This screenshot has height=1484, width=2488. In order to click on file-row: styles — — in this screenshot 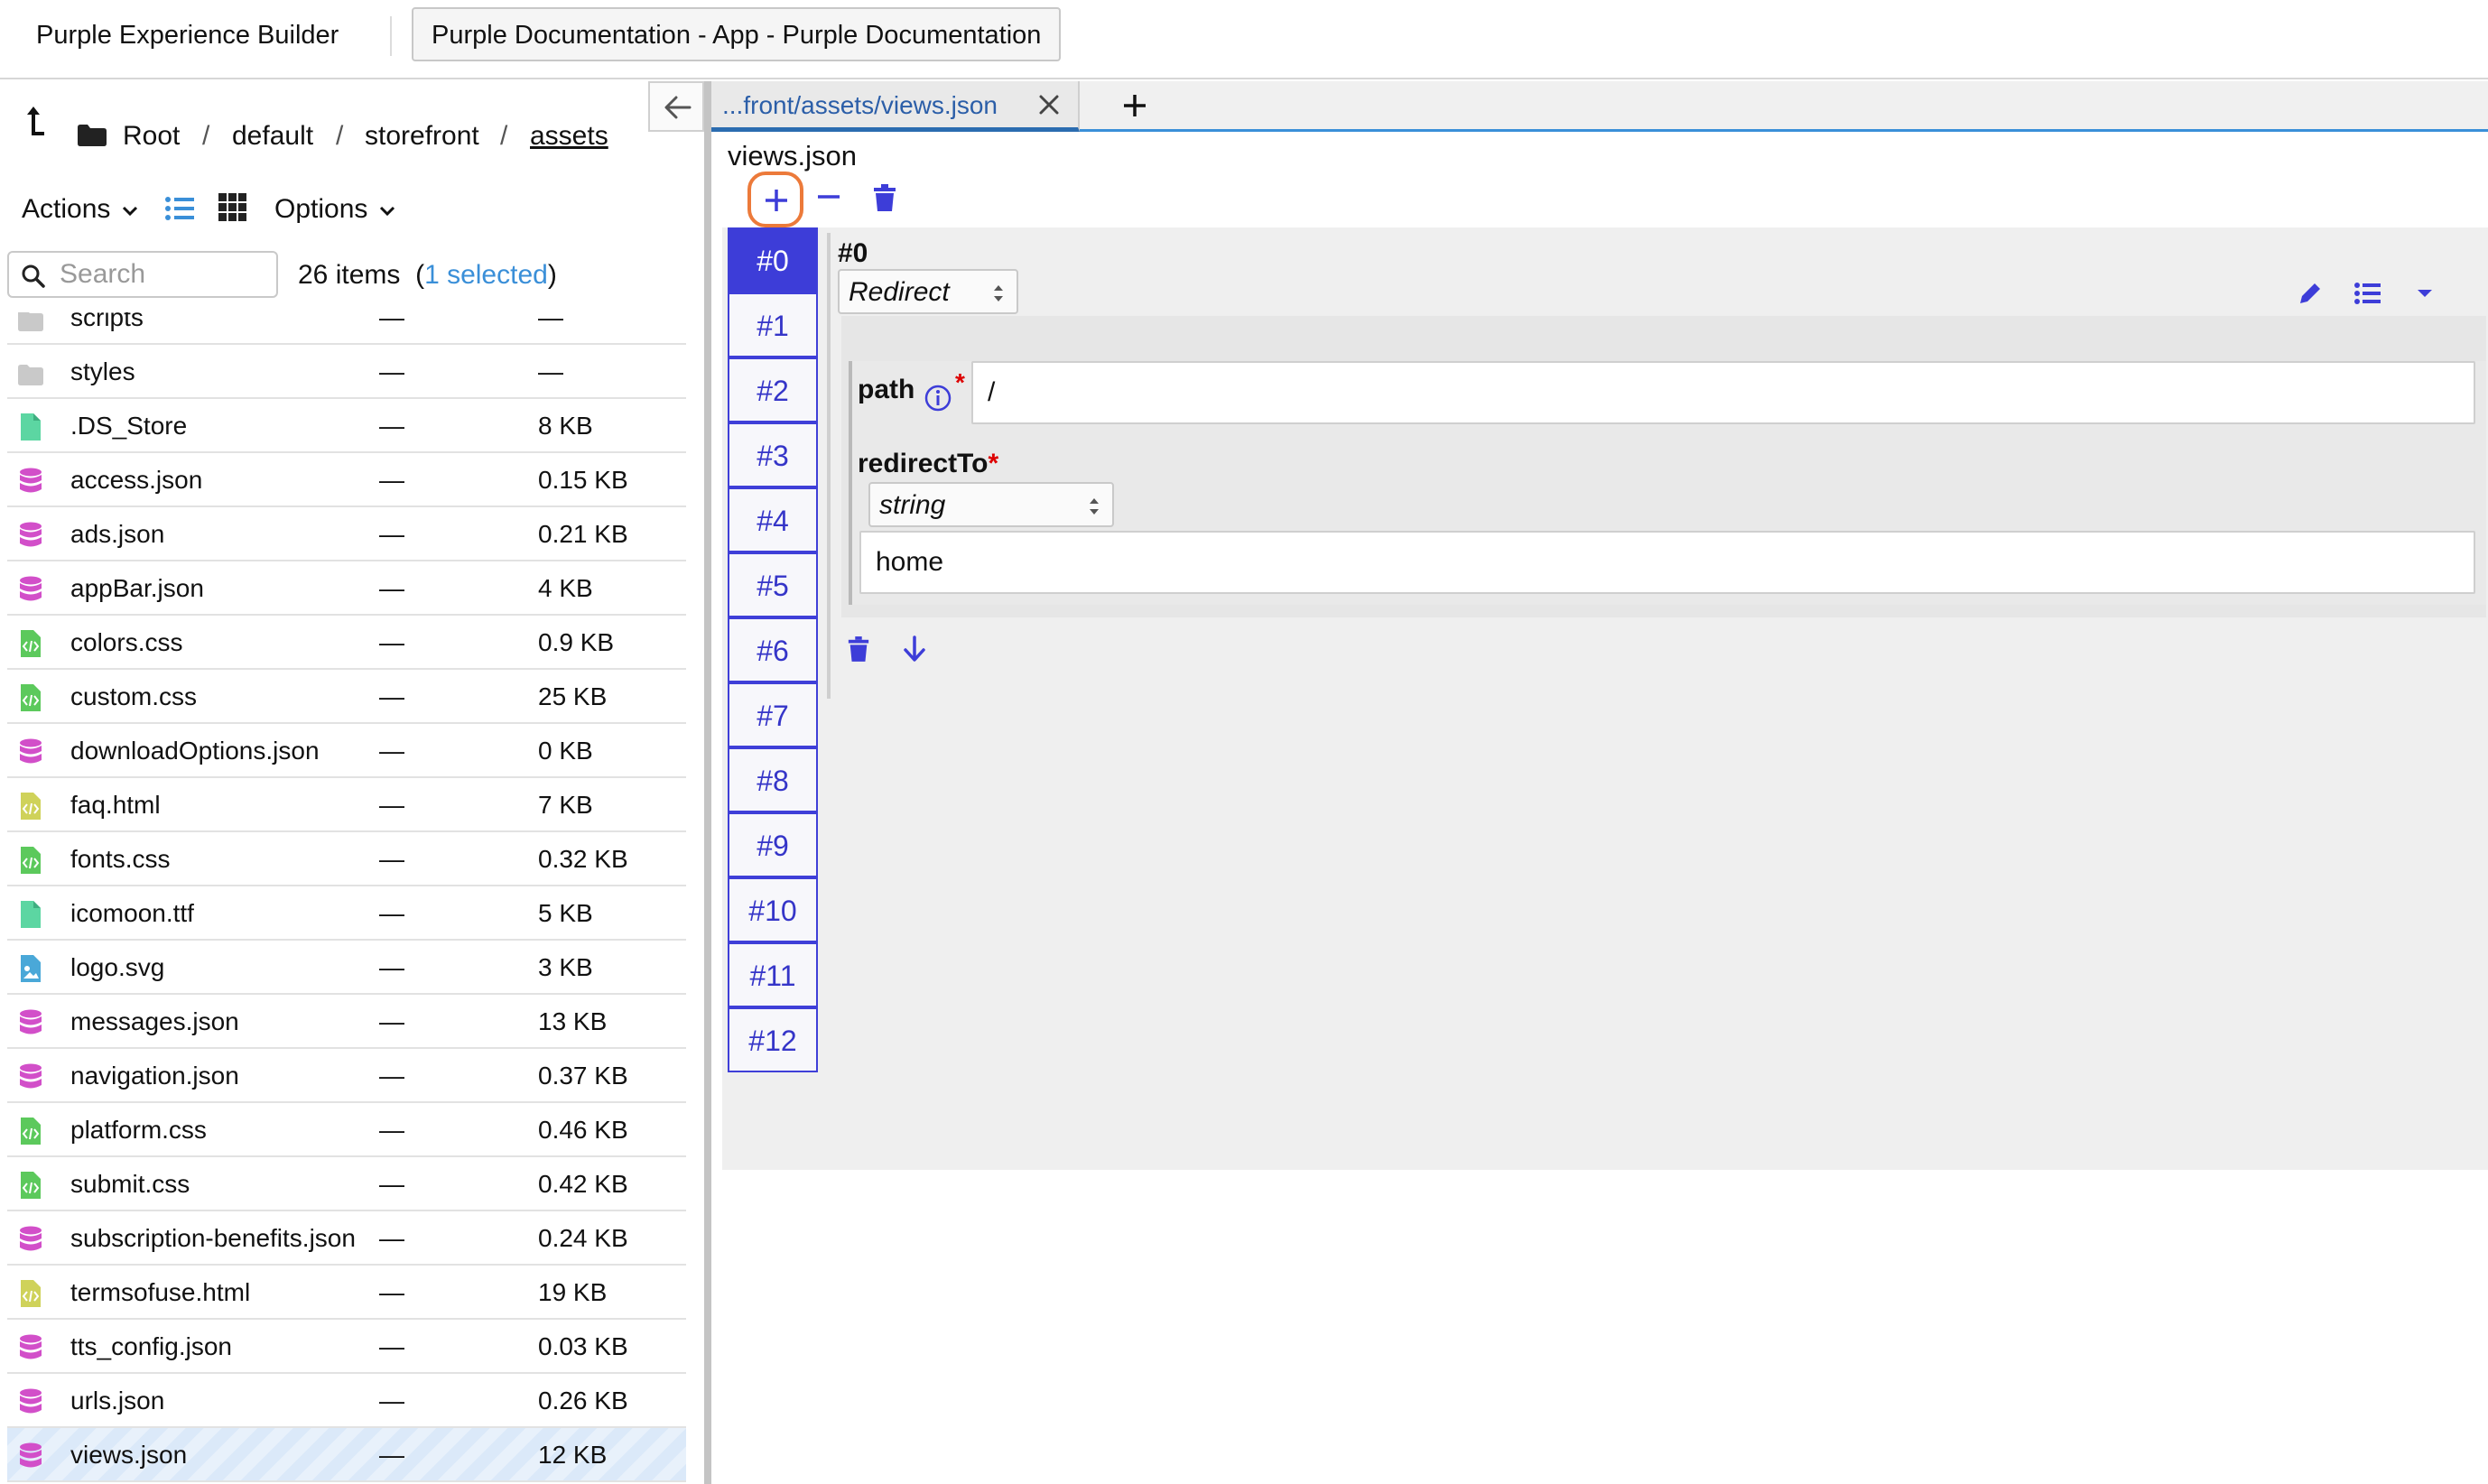, I will do `click(346, 372)`.